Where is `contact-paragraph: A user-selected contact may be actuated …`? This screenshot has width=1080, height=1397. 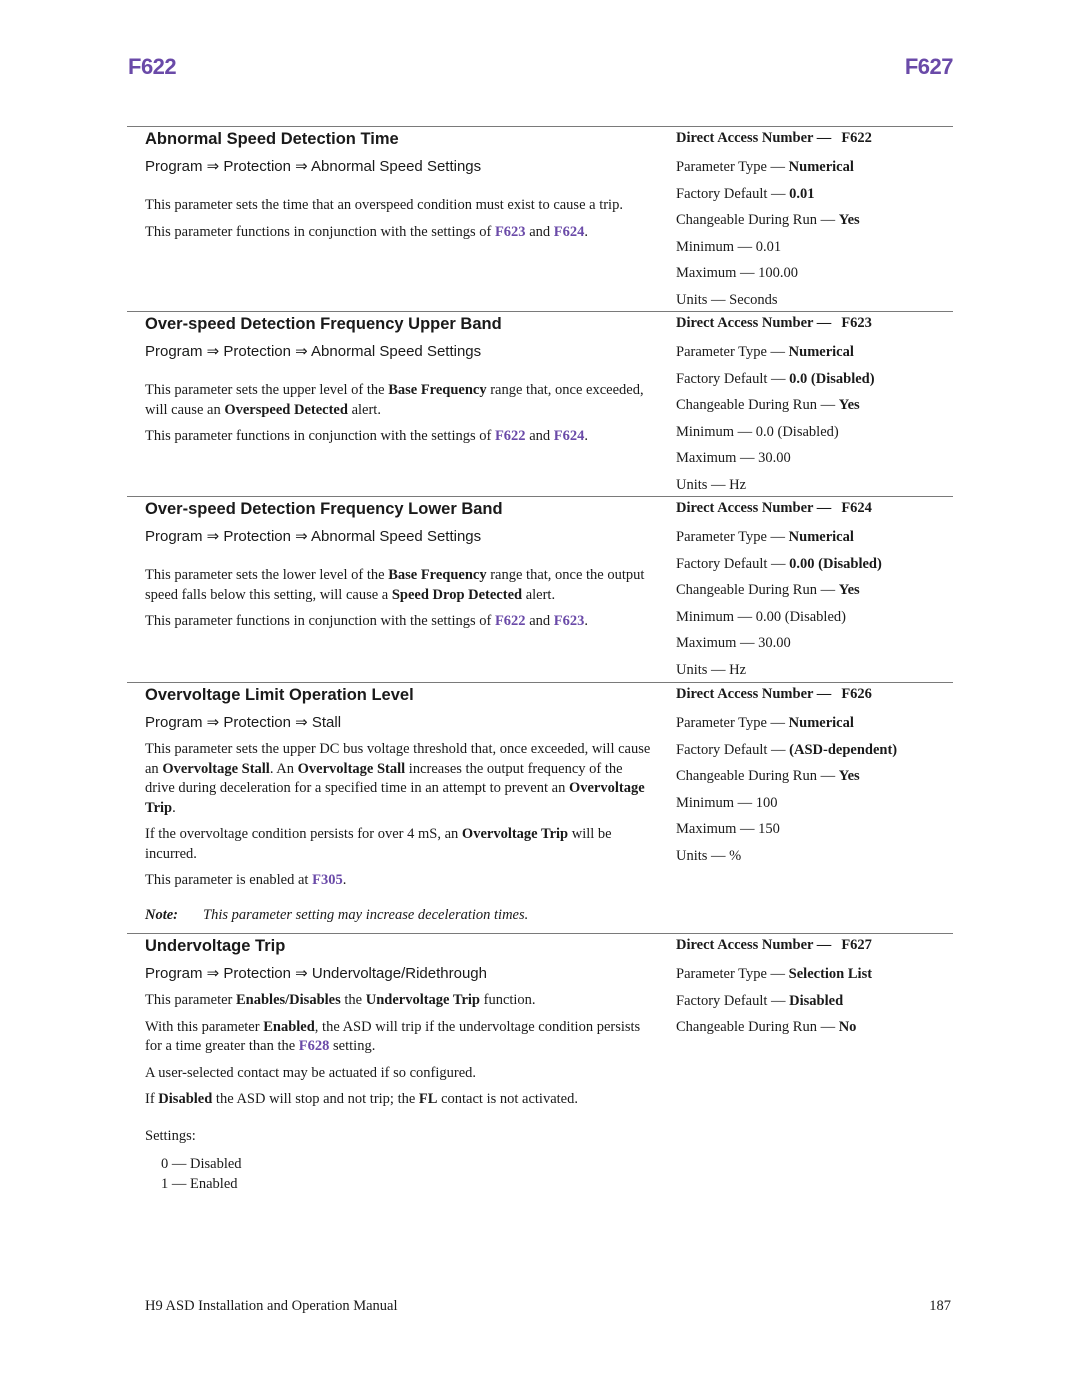 contact-paragraph: A user-selected contact may be actuated … is located at coordinates (311, 1072).